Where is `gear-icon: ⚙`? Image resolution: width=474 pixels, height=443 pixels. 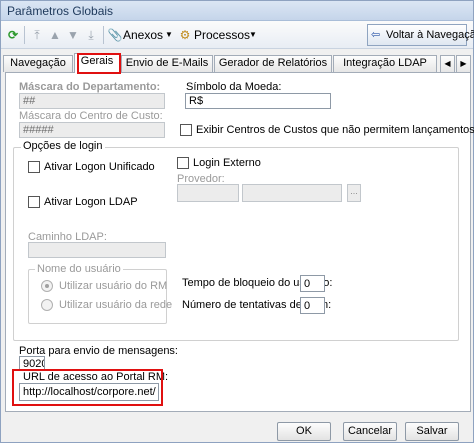
gear-icon: ⚙ is located at coordinates (185, 35).